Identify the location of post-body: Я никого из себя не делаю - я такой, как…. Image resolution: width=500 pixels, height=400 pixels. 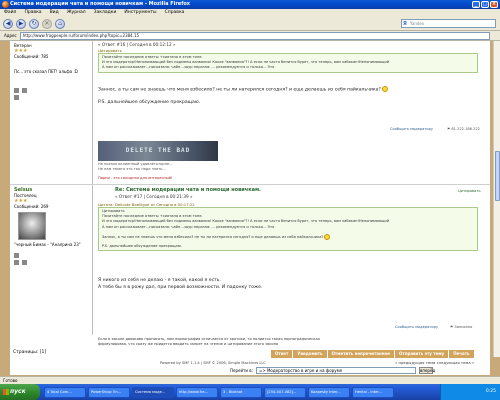
(159, 280).